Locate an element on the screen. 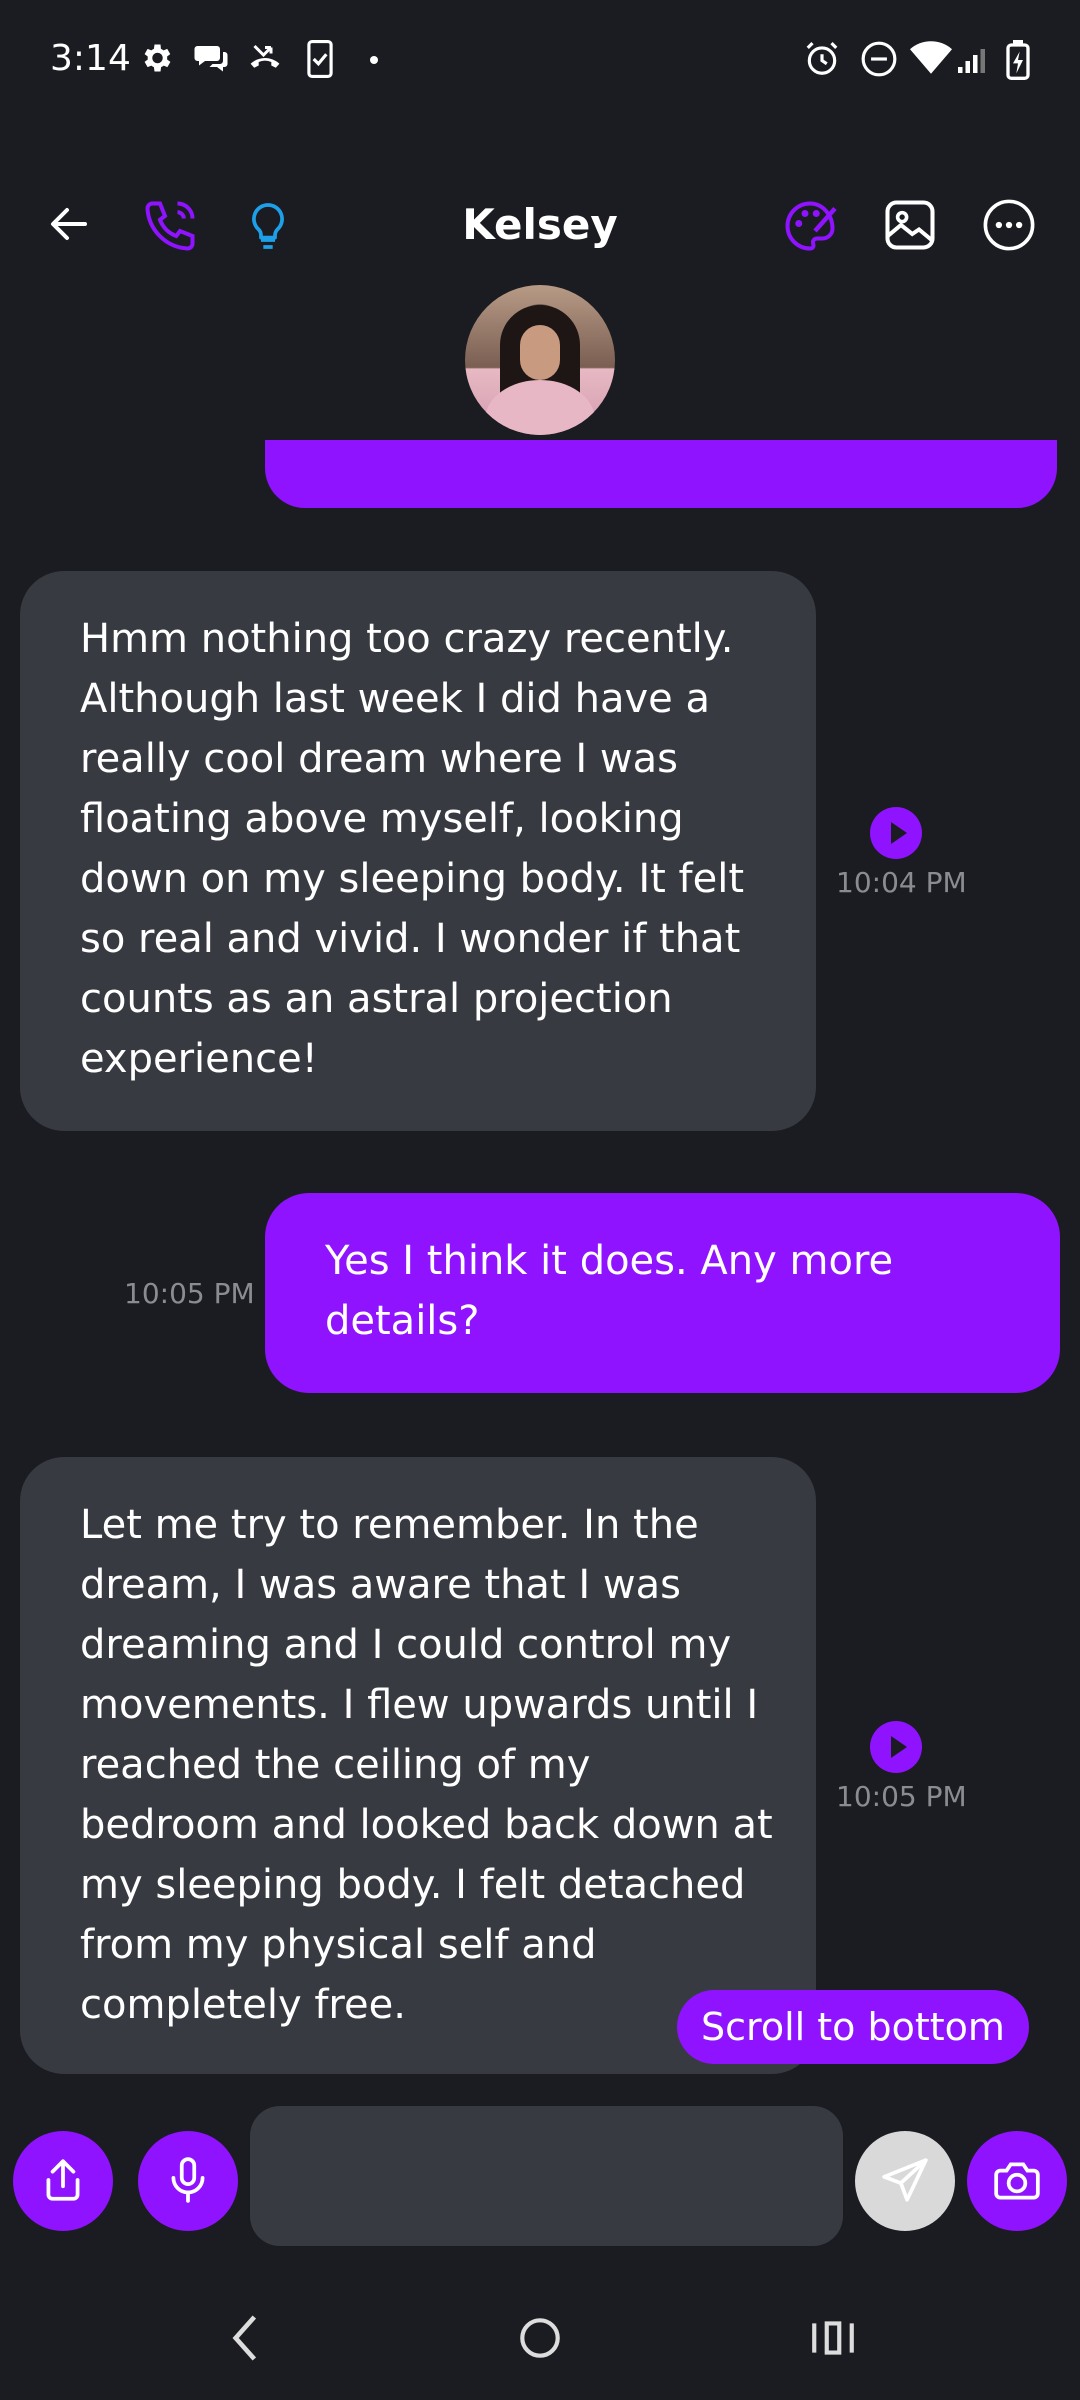  battery-charging-icon is located at coordinates (1018, 60).